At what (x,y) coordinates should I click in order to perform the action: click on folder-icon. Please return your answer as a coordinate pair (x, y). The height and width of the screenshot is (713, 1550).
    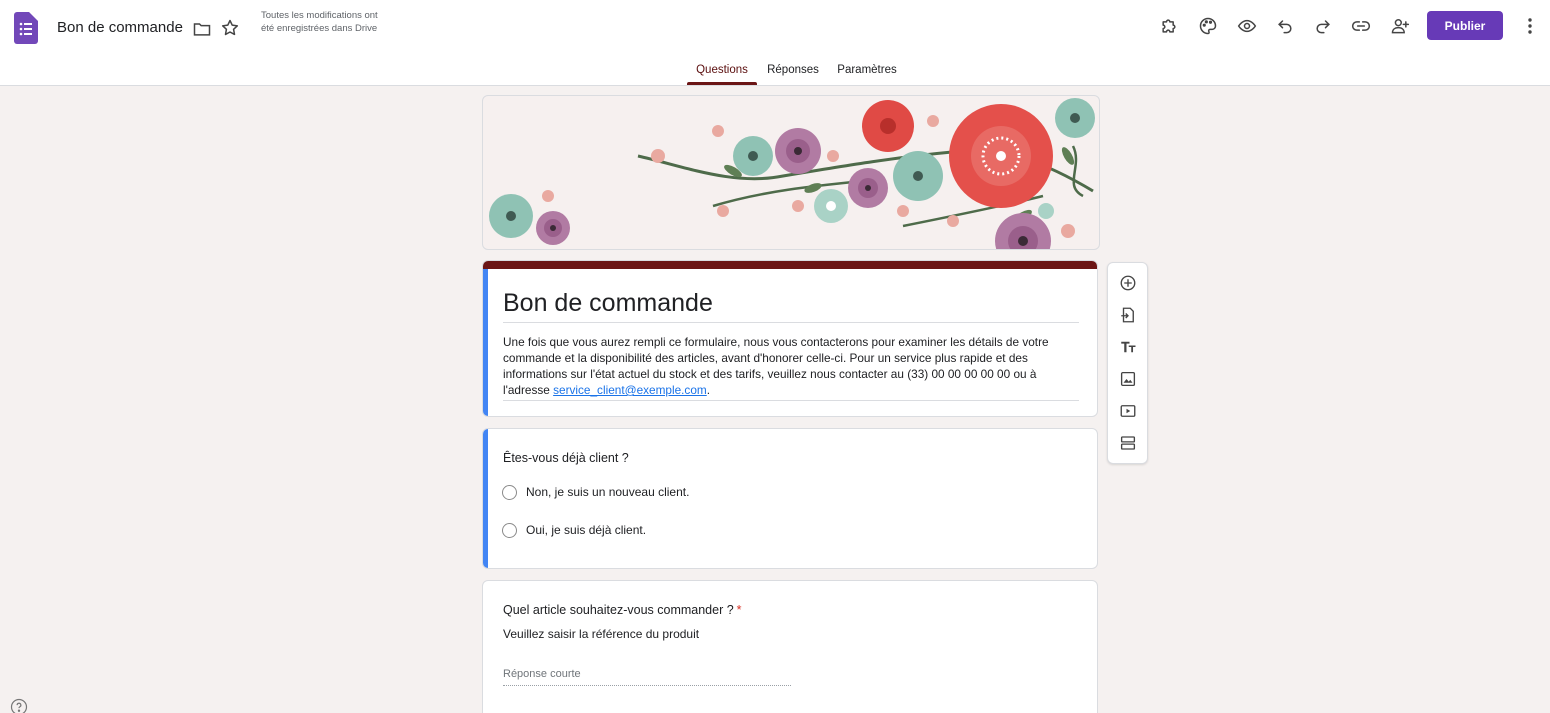
    Looking at the image, I should click on (202, 29).